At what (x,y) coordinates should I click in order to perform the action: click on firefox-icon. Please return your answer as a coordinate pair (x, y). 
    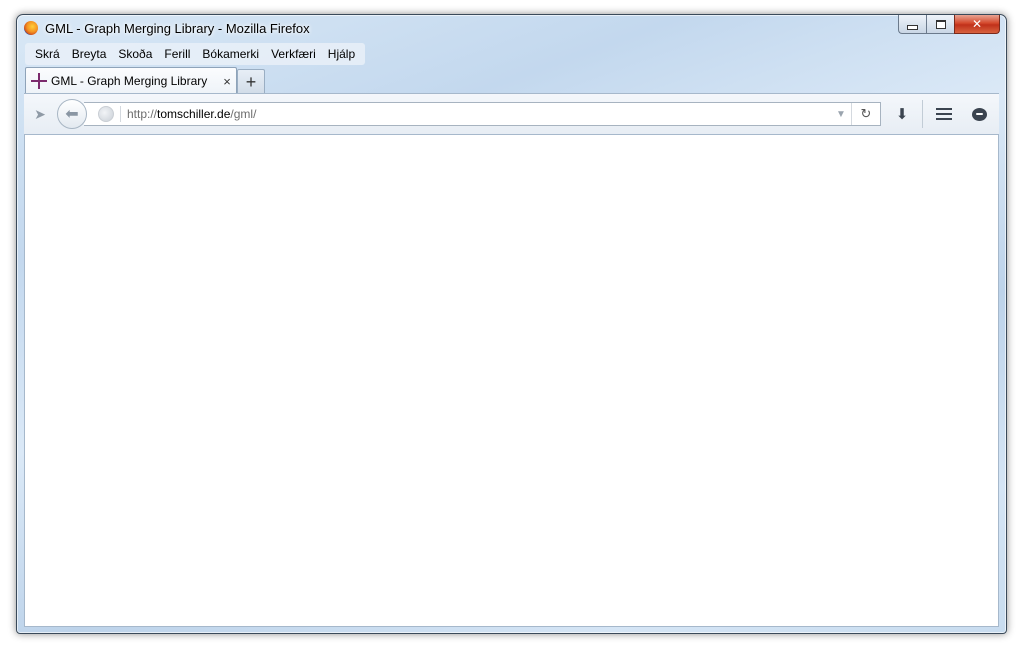
    Looking at the image, I should click on (31, 28).